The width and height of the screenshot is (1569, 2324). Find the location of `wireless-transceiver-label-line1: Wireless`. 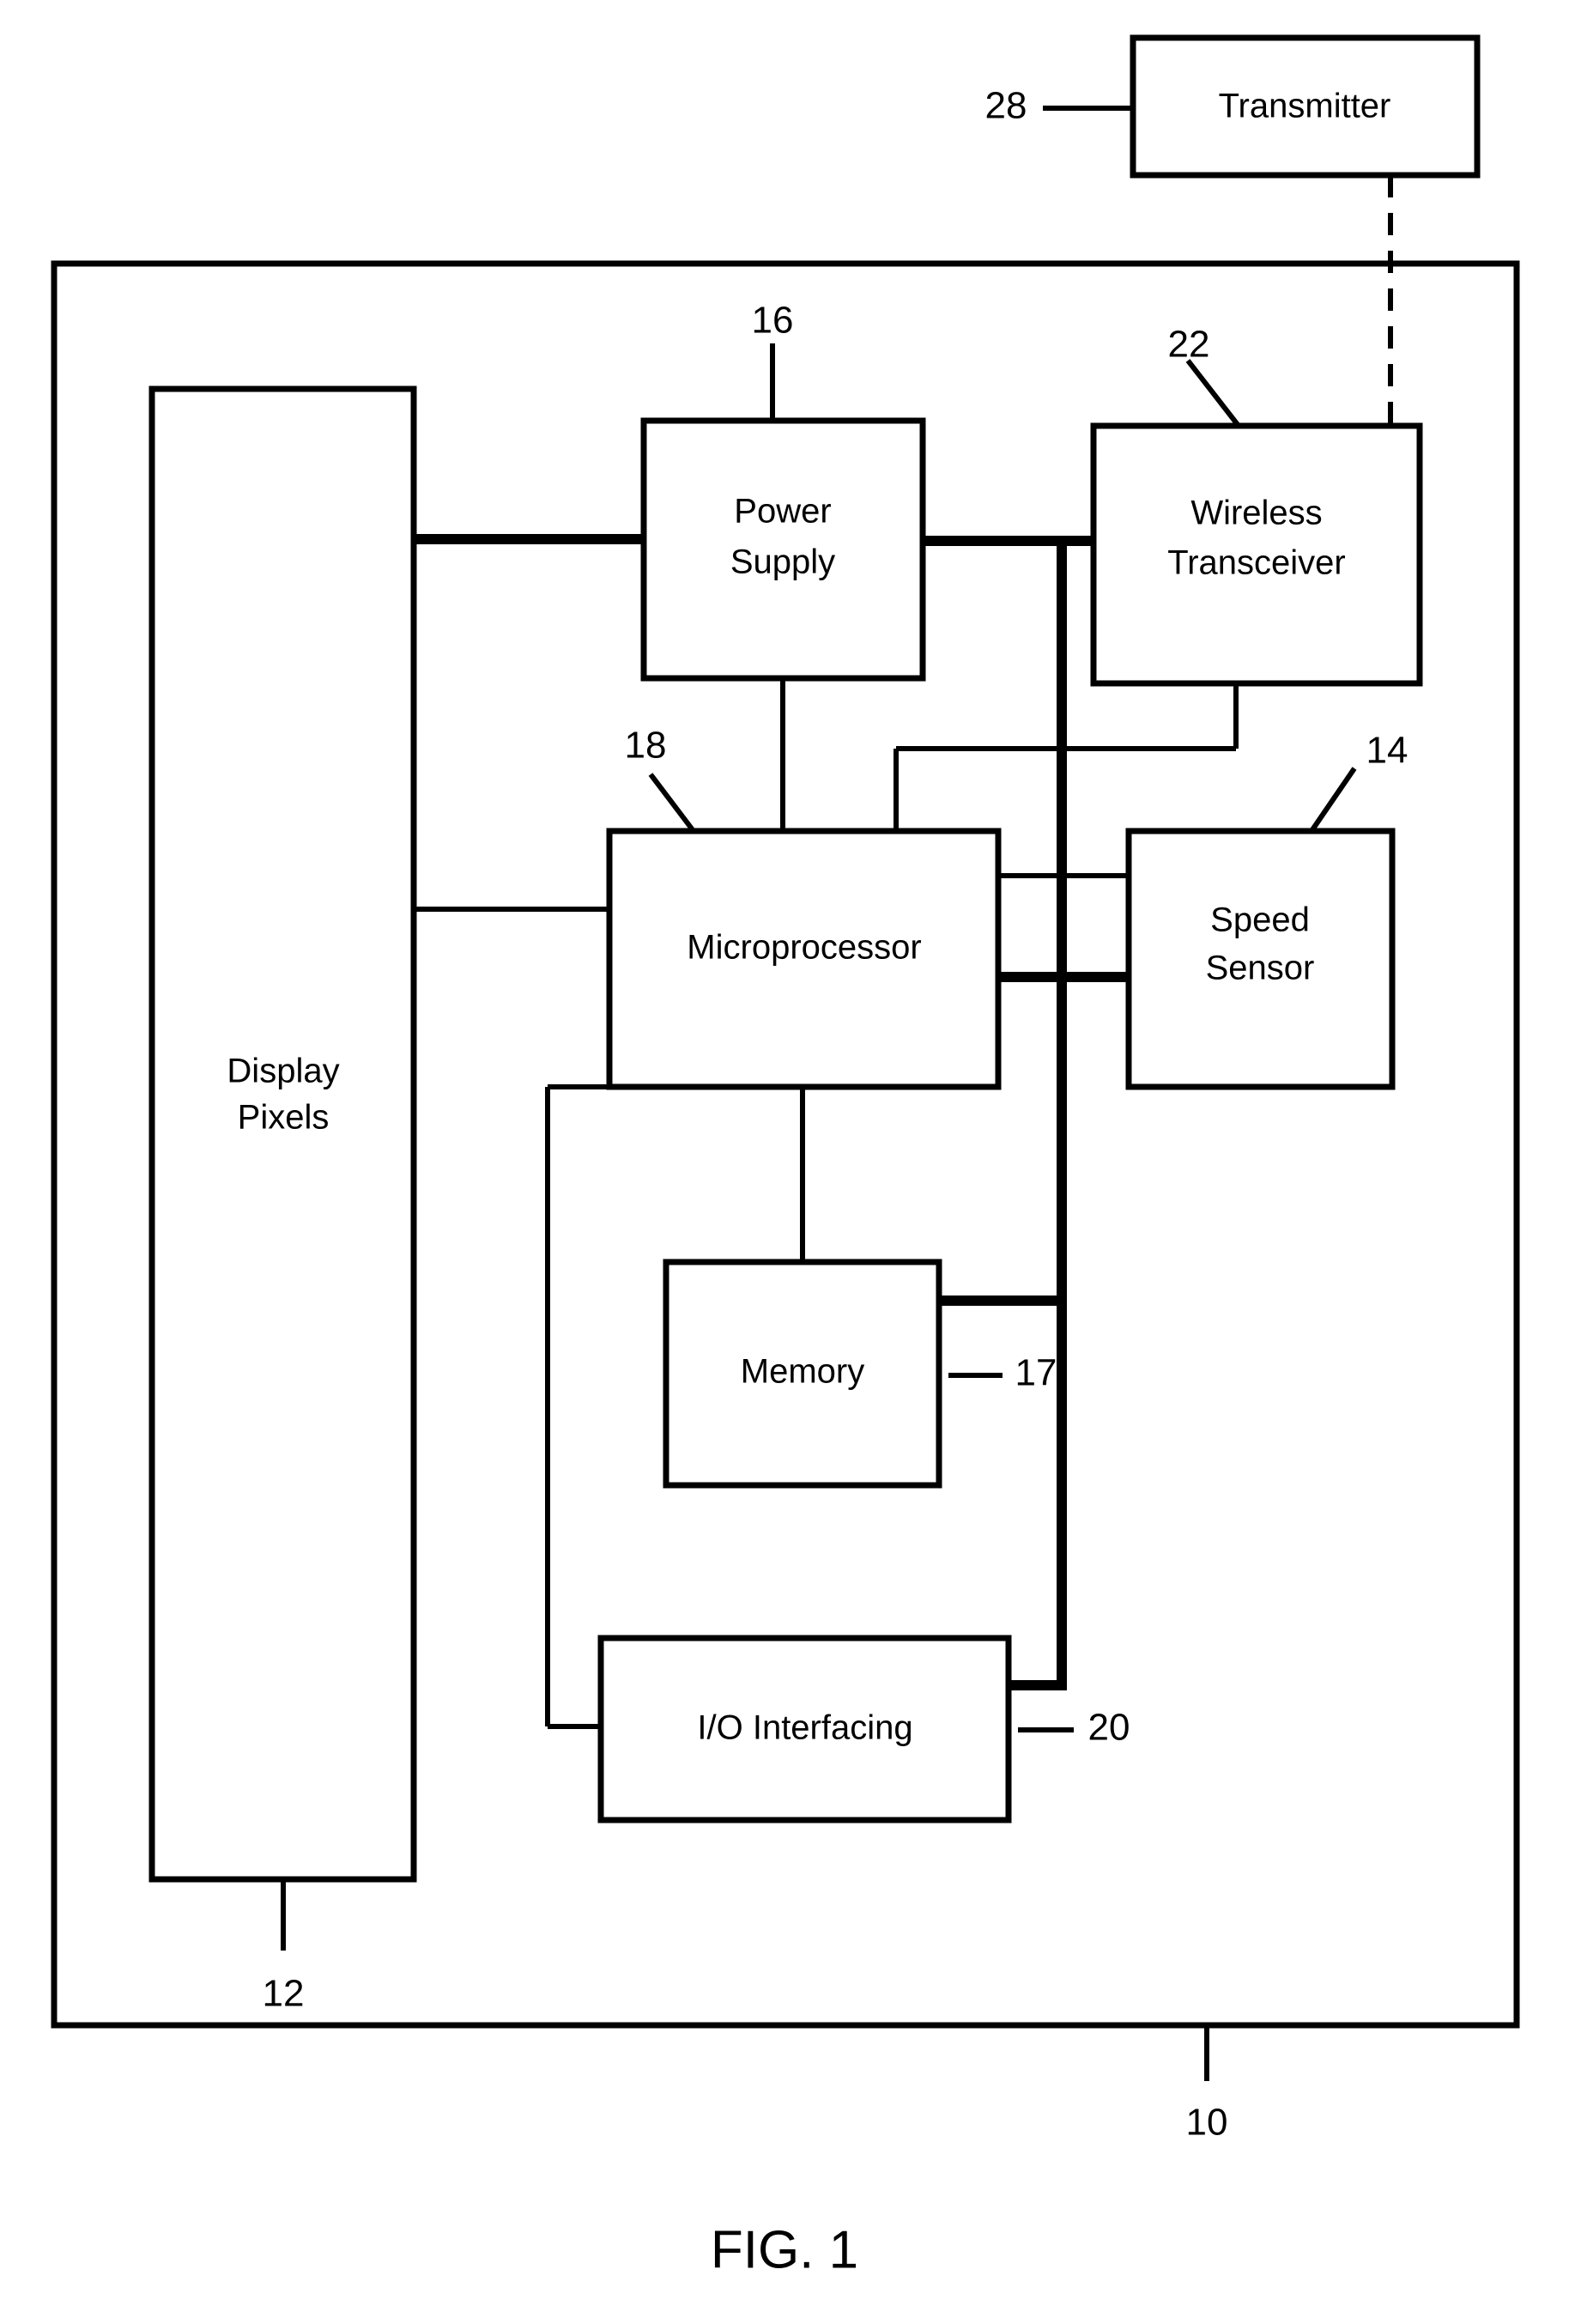

wireless-transceiver-label-line1: Wireless is located at coordinates (1256, 514).